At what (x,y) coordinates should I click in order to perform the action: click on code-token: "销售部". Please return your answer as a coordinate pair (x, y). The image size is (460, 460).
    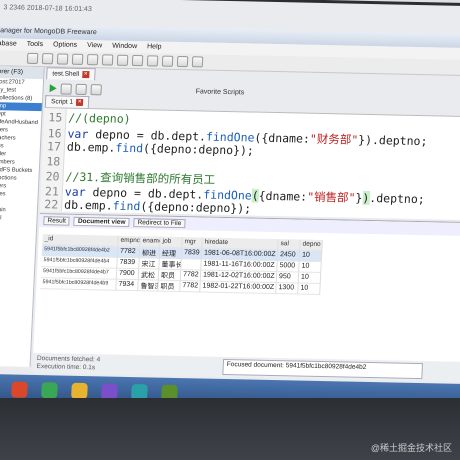
    Looking at the image, I should click on (331, 197).